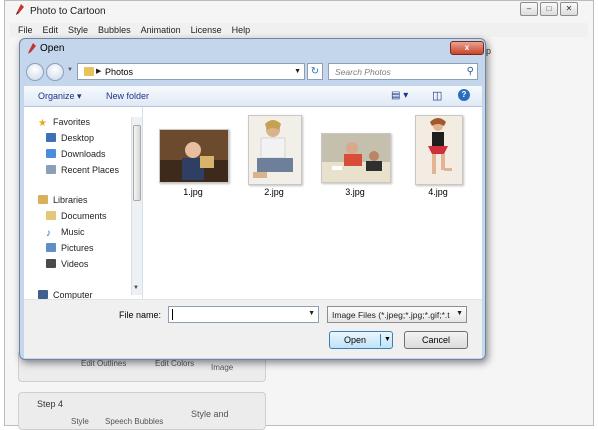  What do you see at coordinates (65, 233) in the screenshot?
I see `nav-music: ♪ Music` at bounding box center [65, 233].